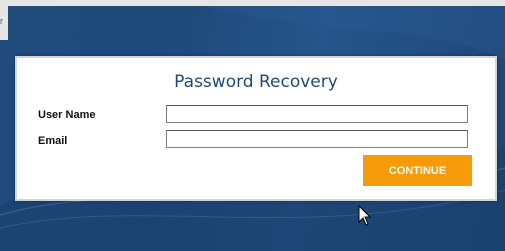 This screenshot has height=251, width=505. I want to click on edge-glyph: r, so click(1, 21).